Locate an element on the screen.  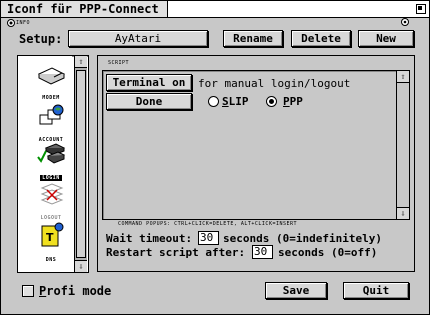
restart-script-suffix: seconds (0=off) is located at coordinates (328, 252).